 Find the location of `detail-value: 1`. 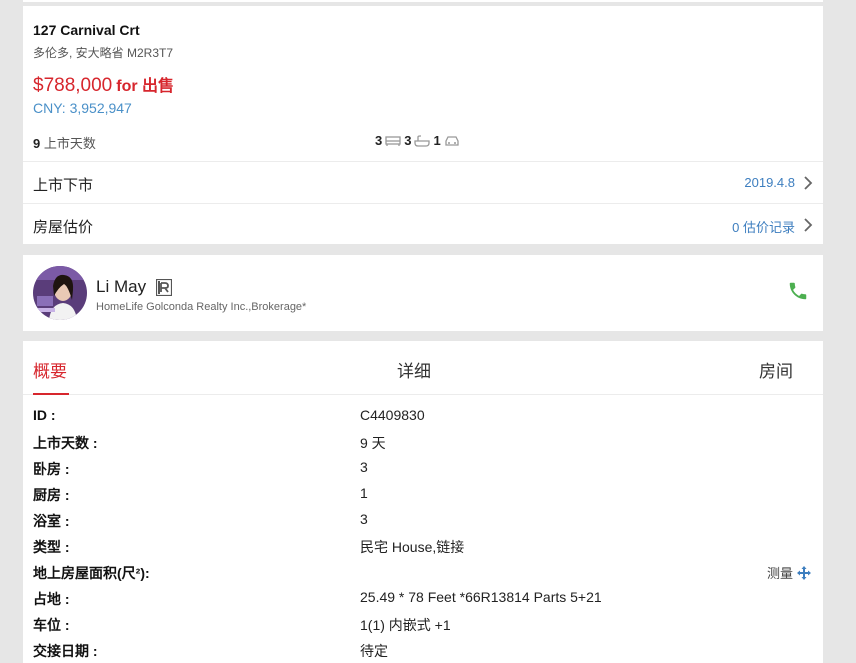

detail-value: 1 is located at coordinates (364, 493).